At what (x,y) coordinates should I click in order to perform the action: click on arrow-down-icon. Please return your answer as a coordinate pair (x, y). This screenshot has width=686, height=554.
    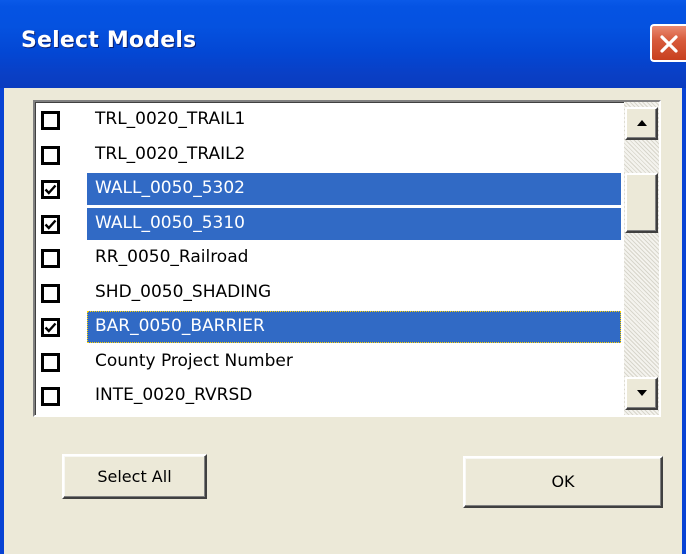
    Looking at the image, I should click on (642, 393).